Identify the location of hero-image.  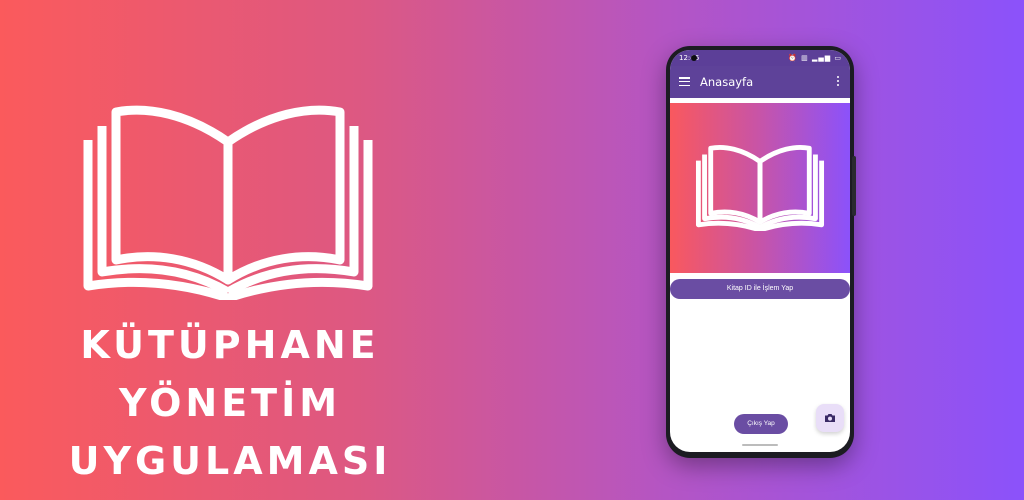
(760, 188).